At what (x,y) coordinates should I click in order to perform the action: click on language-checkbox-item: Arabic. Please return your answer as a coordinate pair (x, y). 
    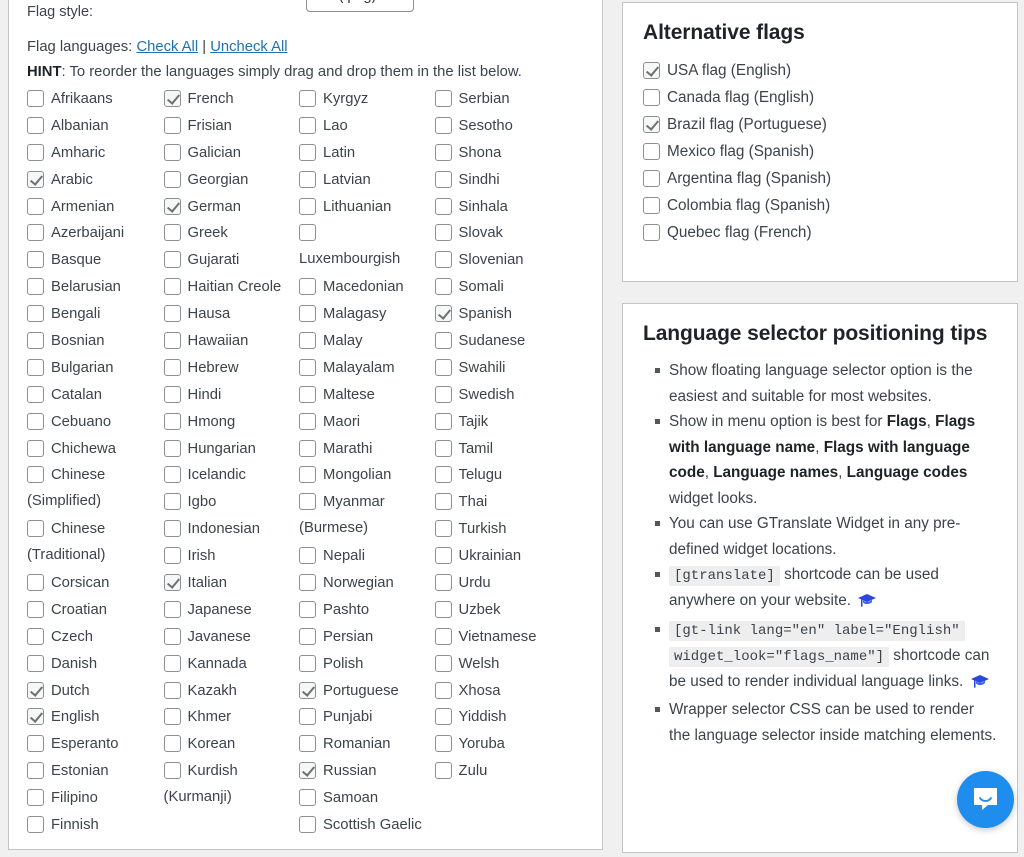
    Looking at the image, I should click on (95, 181).